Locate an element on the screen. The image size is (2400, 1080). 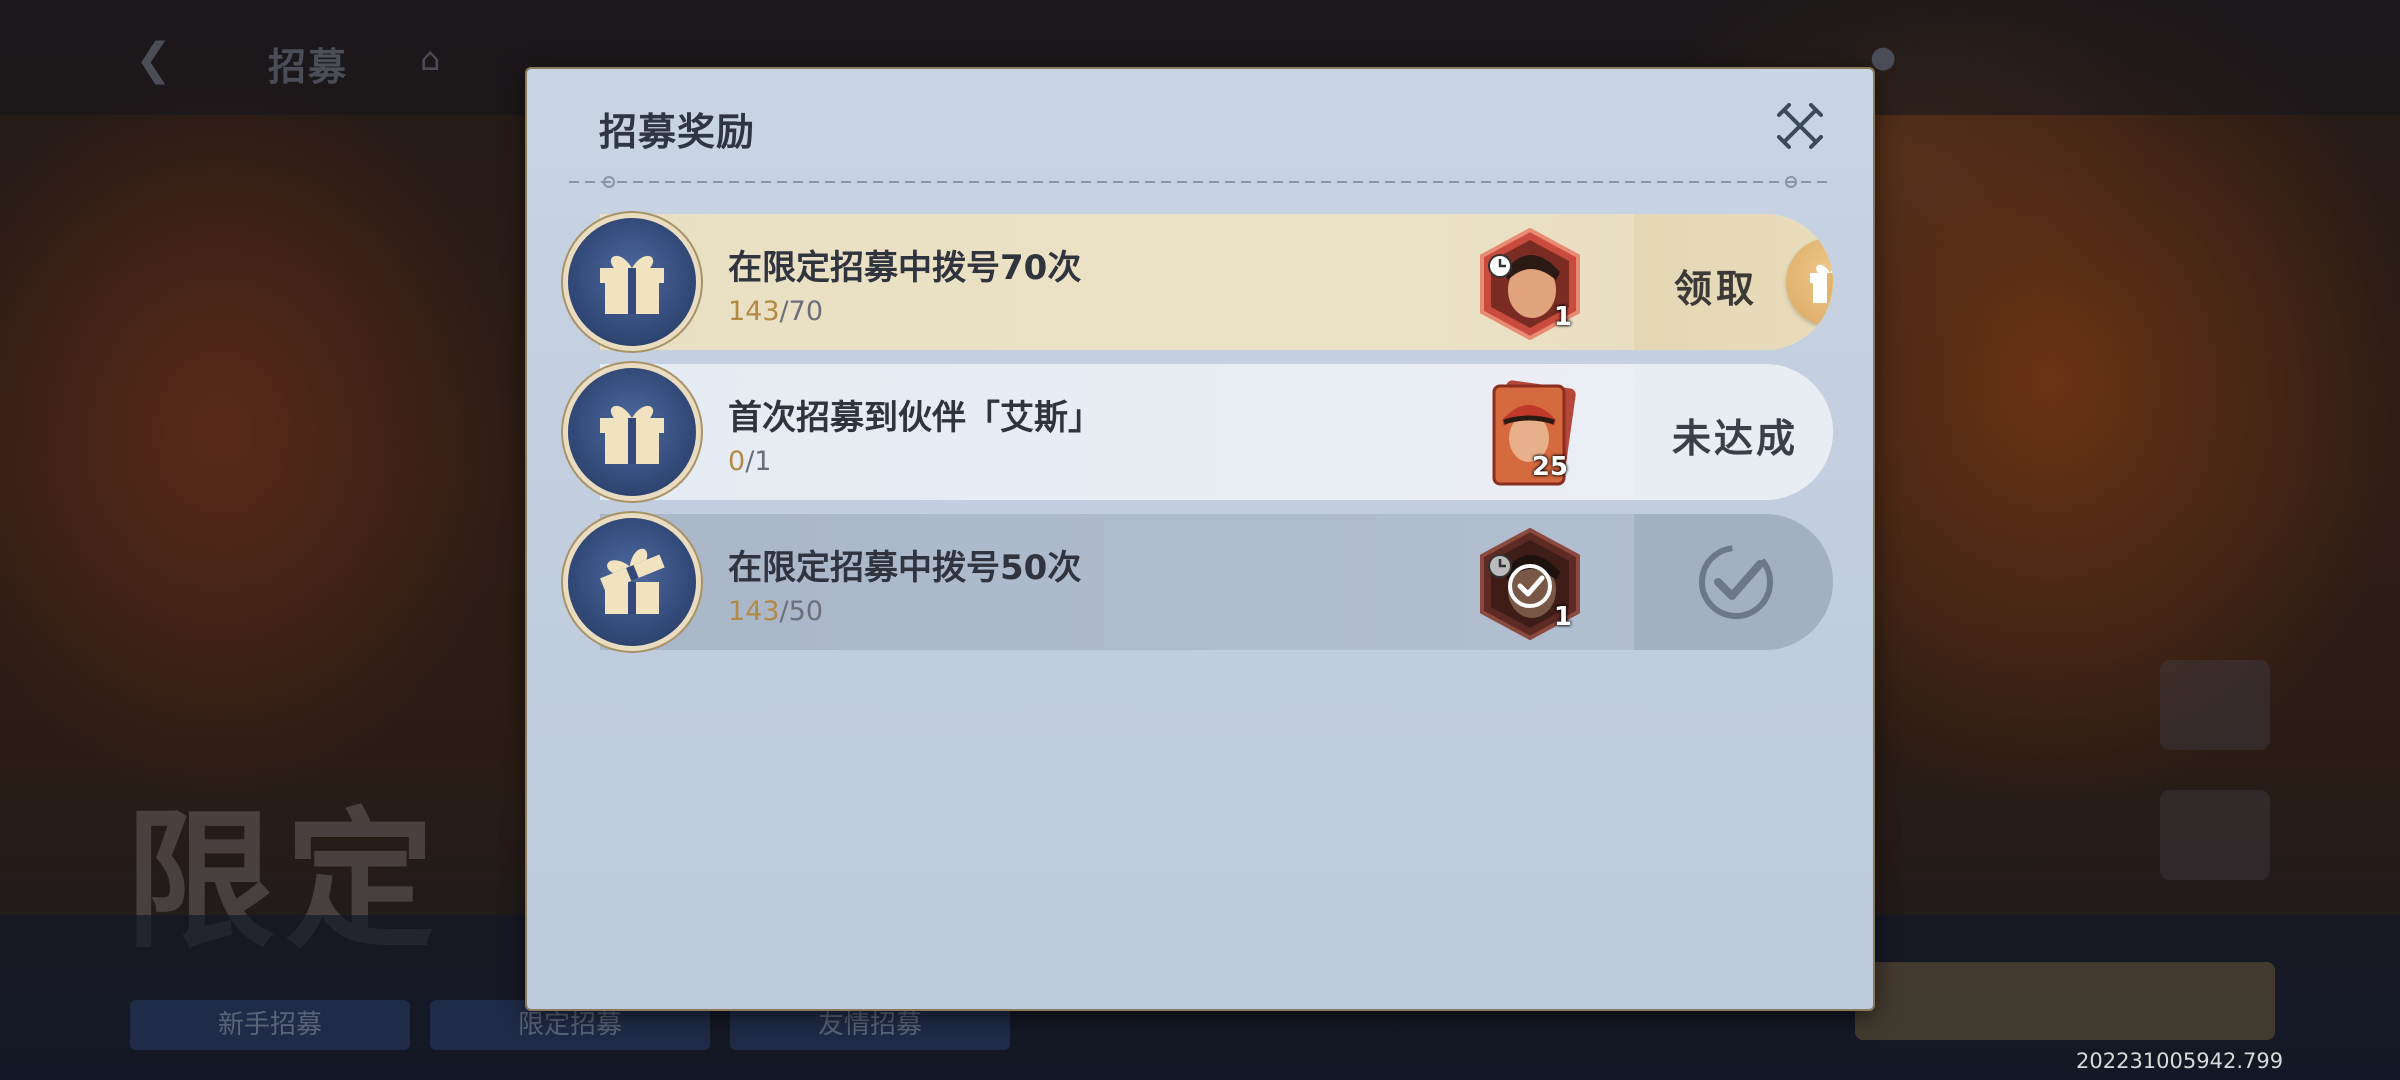
progress-current: 0 is located at coordinates (737, 461).